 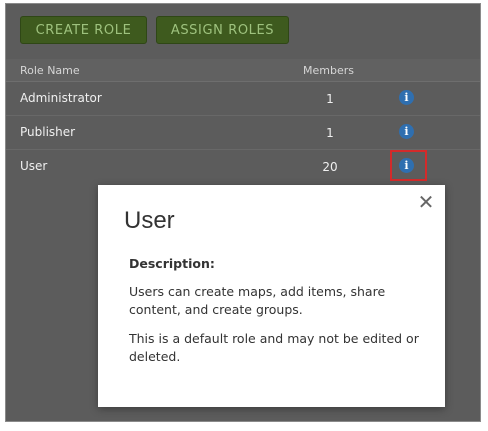 What do you see at coordinates (243, 70) in the screenshot?
I see `table-header: Role Name Members` at bounding box center [243, 70].